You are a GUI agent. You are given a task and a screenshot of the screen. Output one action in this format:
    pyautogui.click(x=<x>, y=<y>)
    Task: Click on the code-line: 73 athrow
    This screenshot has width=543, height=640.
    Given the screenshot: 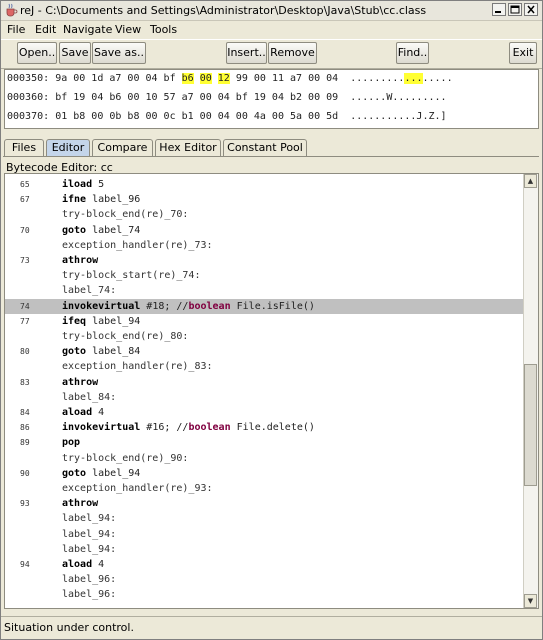 What is the action you would take?
    pyautogui.click(x=264, y=260)
    